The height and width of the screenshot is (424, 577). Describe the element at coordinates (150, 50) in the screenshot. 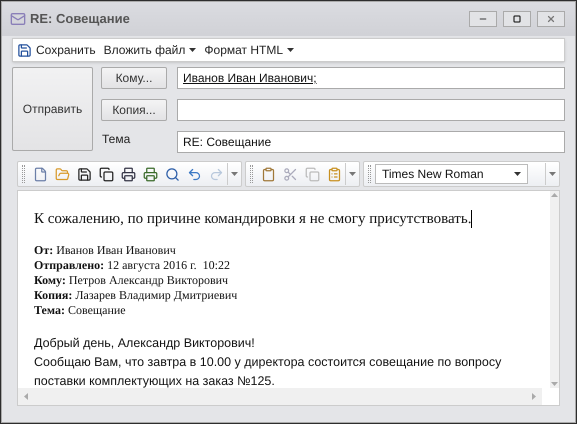

I see `menu-item: Вложить файл` at that location.